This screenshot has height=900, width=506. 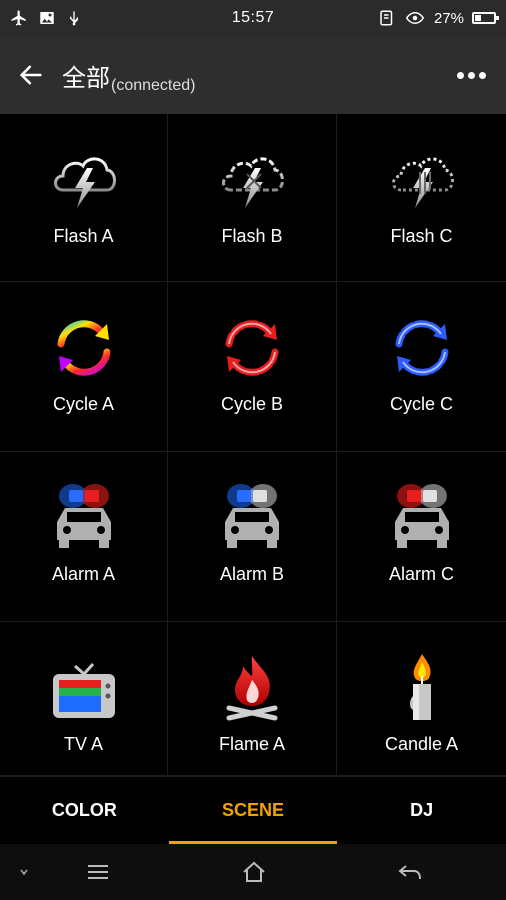 I want to click on scene-alarm-a: Alarm A, so click(x=84, y=537).